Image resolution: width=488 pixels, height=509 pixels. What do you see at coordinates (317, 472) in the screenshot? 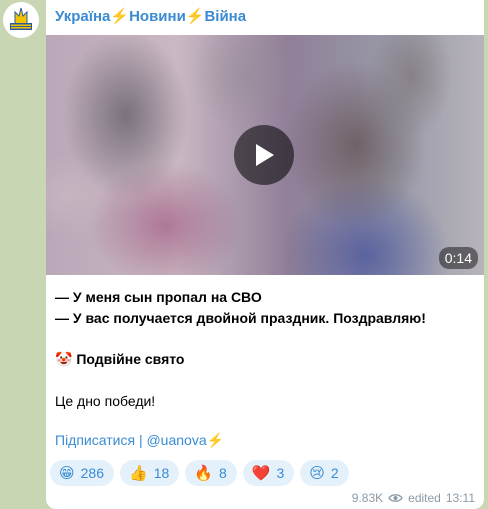
I see `crying-icon: 😢` at bounding box center [317, 472].